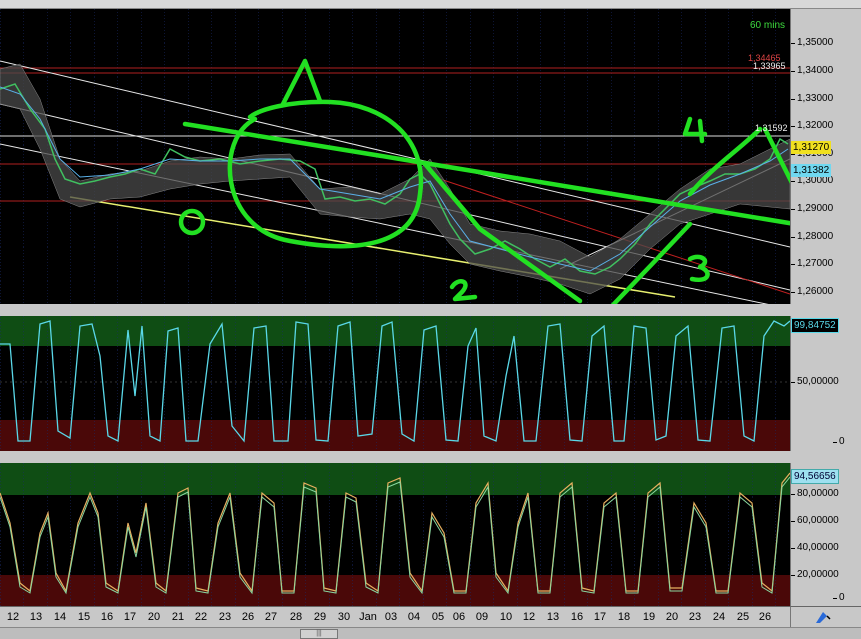 This screenshot has height=639, width=861. Describe the element at coordinates (296, 617) in the screenshot. I see `date-label: 28` at that location.